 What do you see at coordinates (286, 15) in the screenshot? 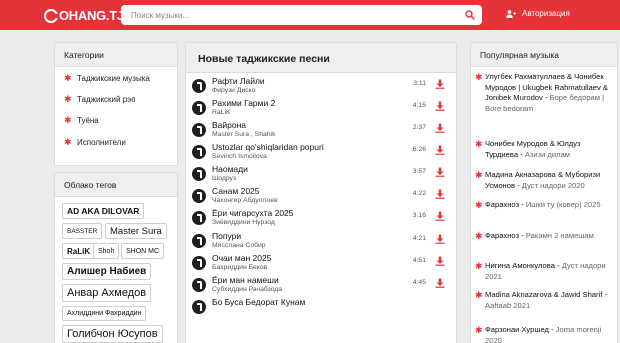
I see `search-input` at bounding box center [286, 15].